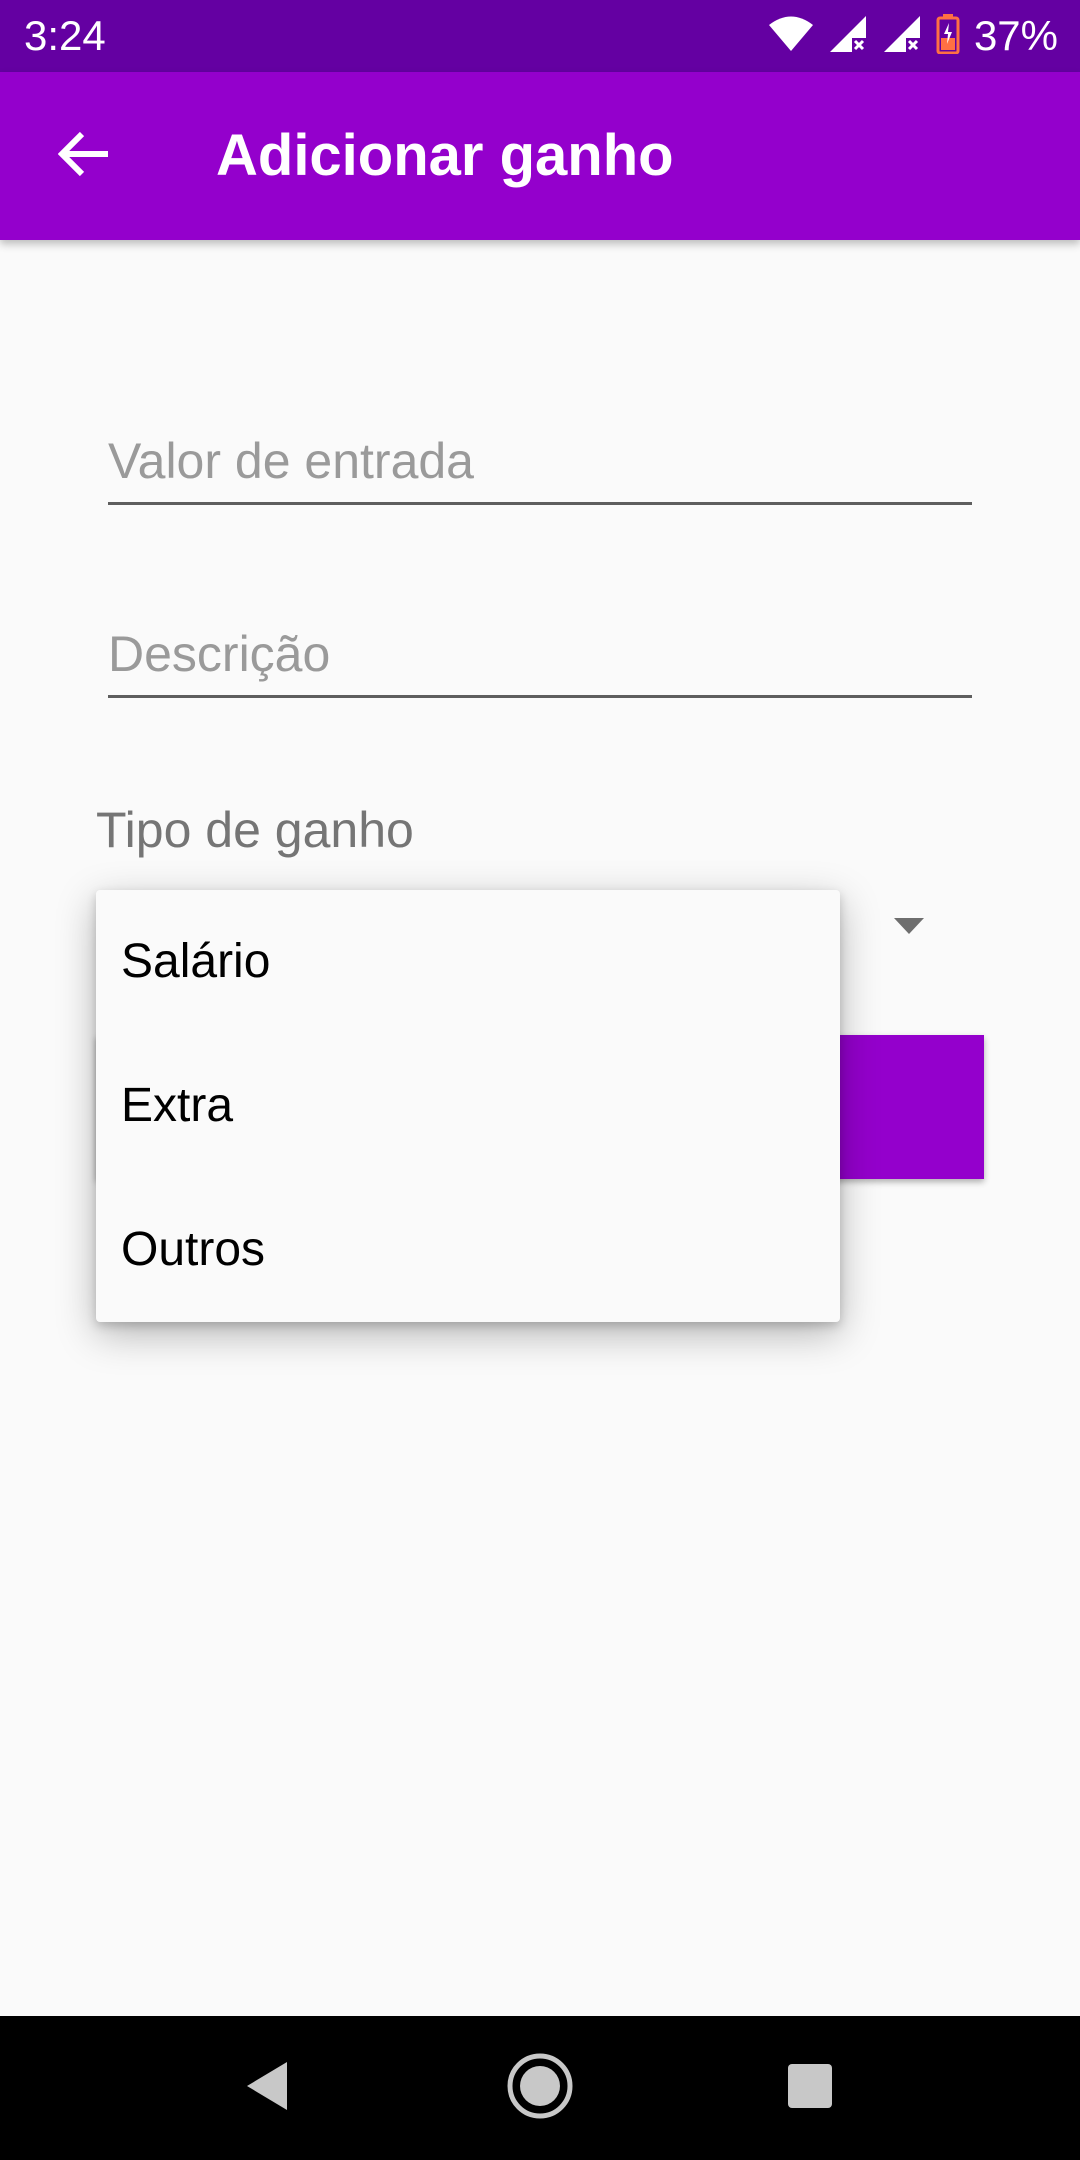  Describe the element at coordinates (948, 36) in the screenshot. I see `battery-charging-icon` at that location.